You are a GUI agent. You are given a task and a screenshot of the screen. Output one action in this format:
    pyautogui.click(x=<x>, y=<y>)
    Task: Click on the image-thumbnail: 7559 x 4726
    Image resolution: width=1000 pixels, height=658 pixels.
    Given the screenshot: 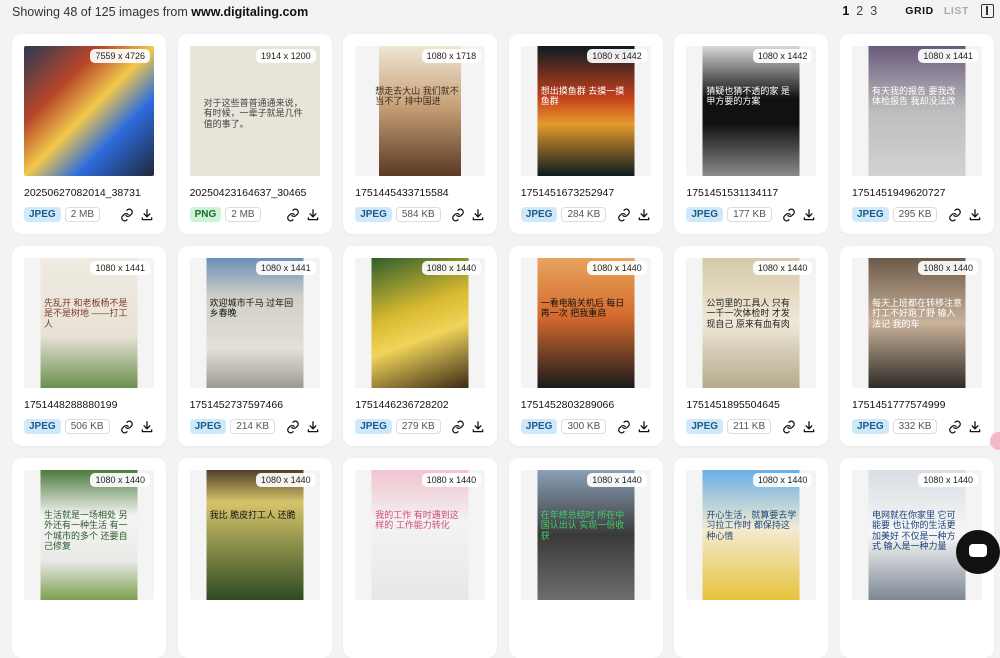 What is the action you would take?
    pyautogui.click(x=89, y=111)
    